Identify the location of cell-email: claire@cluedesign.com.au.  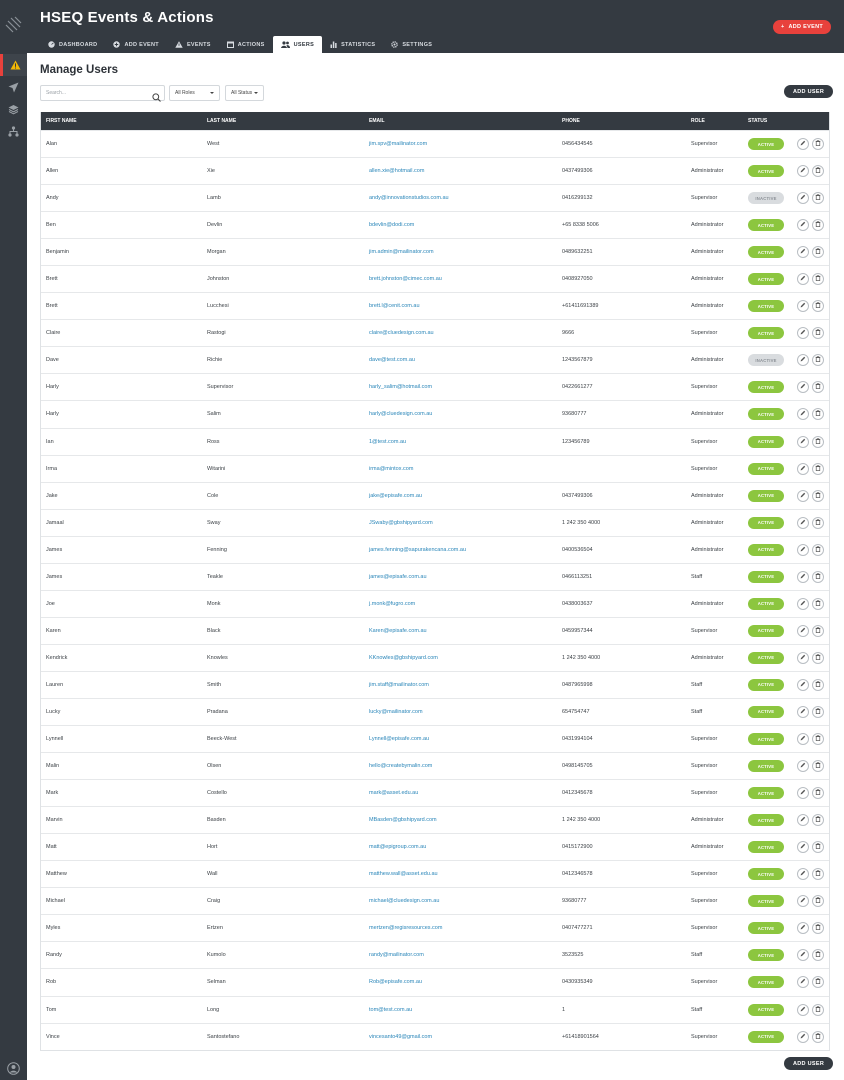
(401, 333).